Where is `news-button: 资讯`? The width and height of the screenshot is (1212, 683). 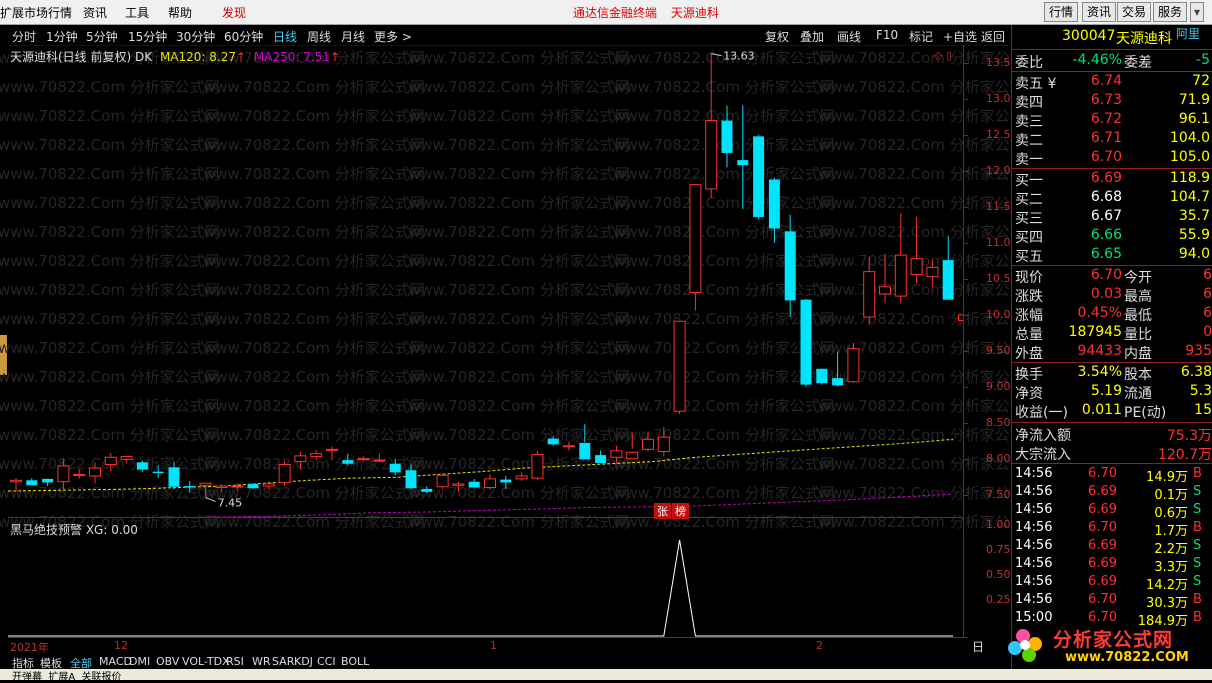 news-button: 资讯 is located at coordinates (1099, 12).